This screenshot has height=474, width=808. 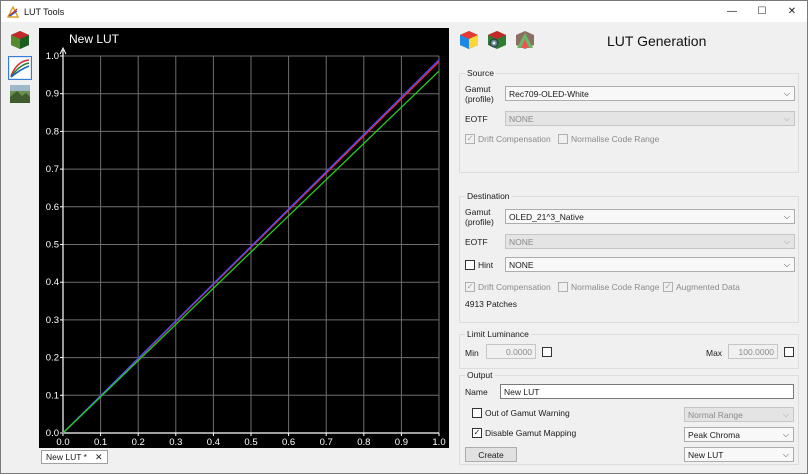 What do you see at coordinates (792, 11) in the screenshot?
I see `close-button: ✕` at bounding box center [792, 11].